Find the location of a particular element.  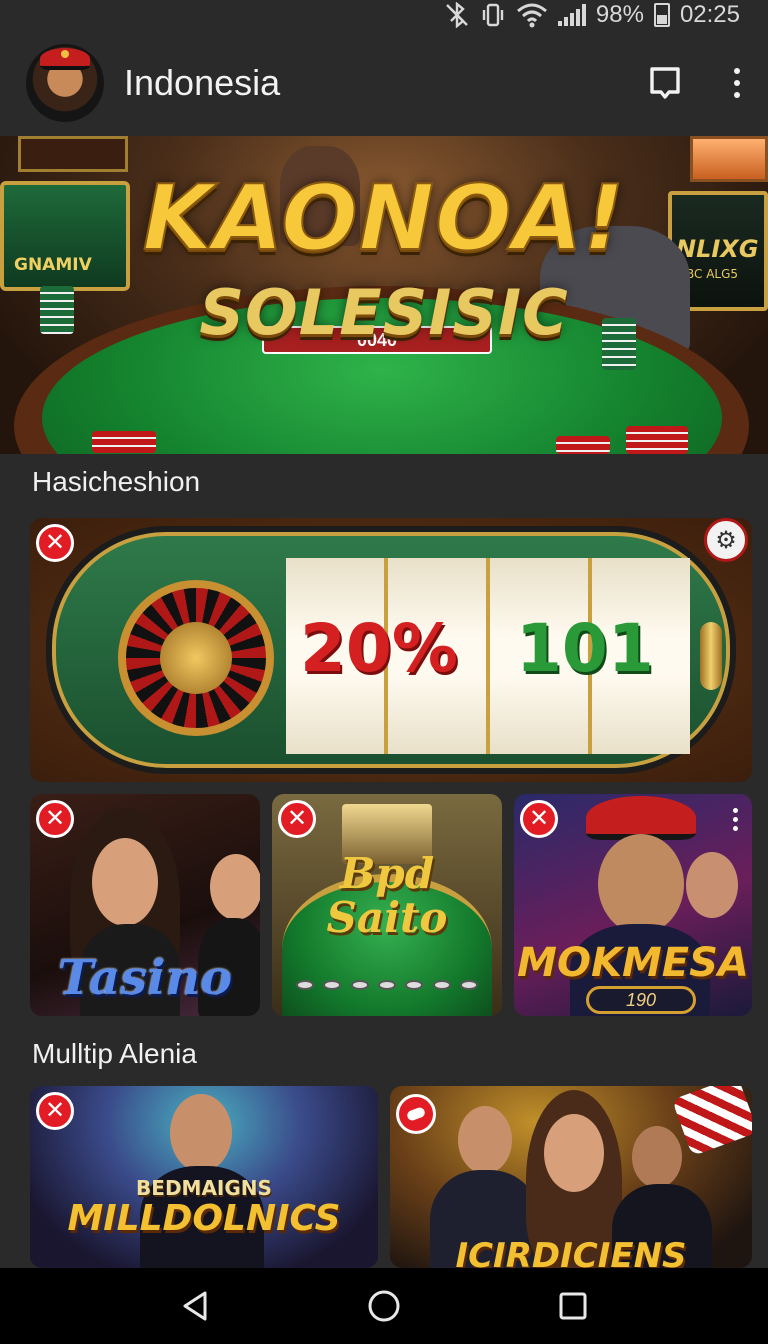

chip-row is located at coordinates (387, 985).